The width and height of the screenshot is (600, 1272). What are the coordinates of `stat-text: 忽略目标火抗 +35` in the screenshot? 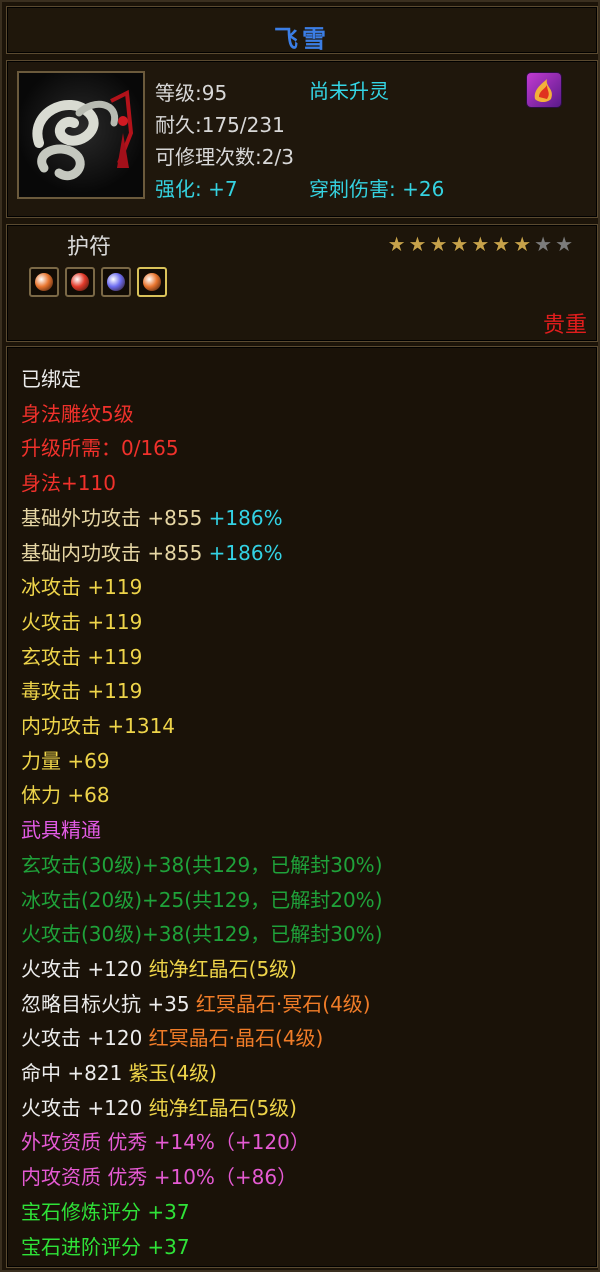 It's located at (108, 1003).